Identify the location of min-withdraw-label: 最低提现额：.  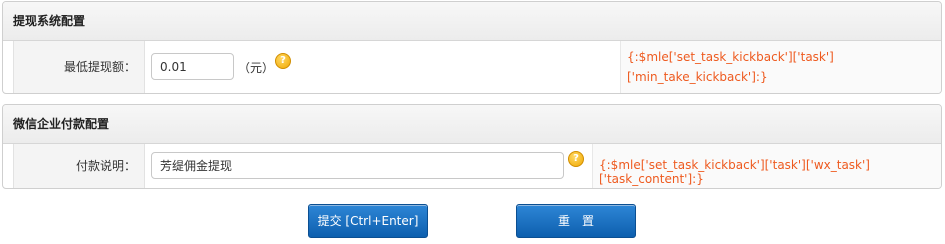
(79, 67).